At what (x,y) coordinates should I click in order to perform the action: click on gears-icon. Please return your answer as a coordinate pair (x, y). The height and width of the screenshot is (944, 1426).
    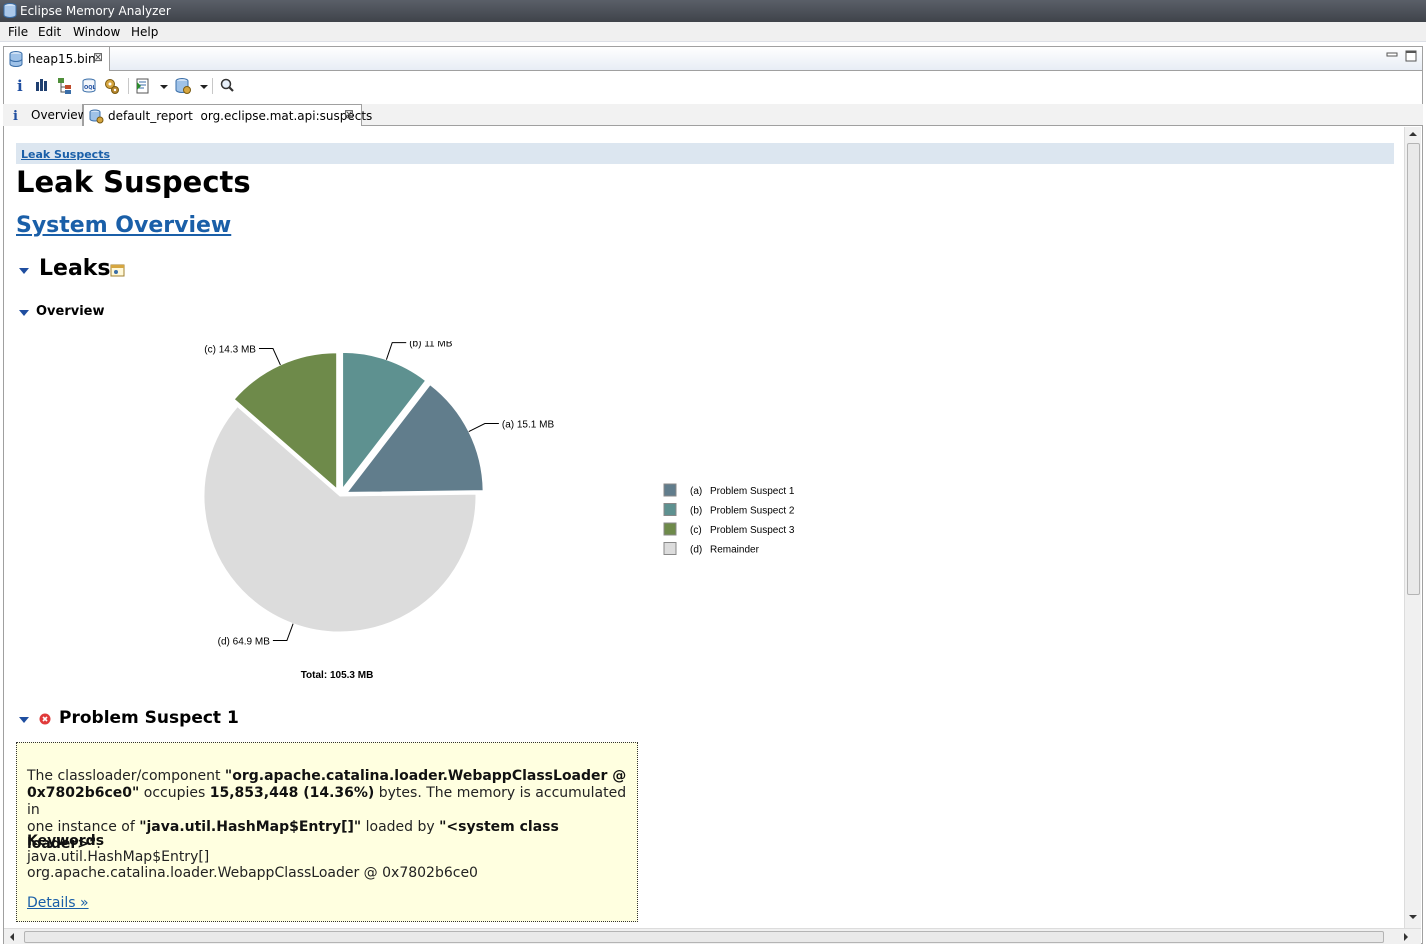
    Looking at the image, I should click on (112, 86).